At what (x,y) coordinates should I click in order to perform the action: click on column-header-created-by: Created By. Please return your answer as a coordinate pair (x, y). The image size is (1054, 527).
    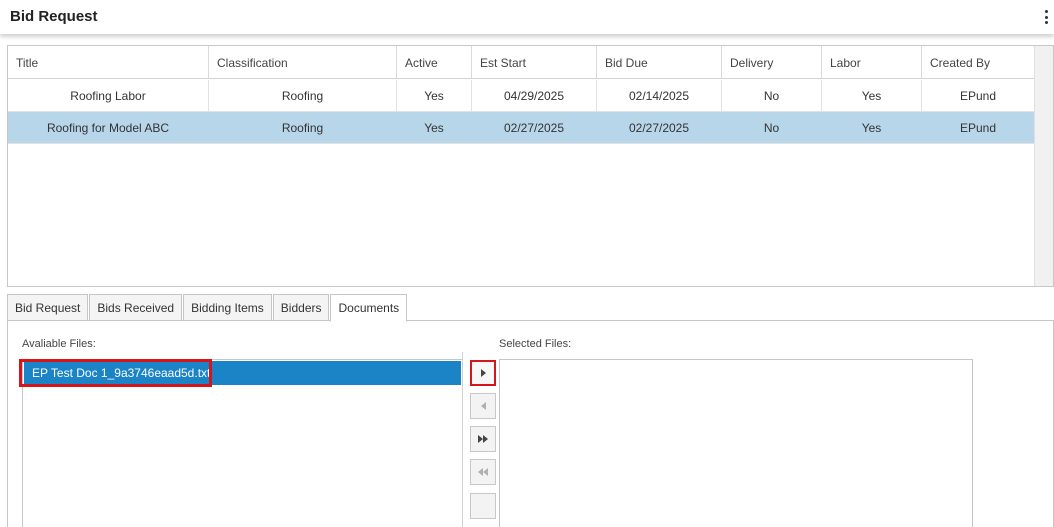
    Looking at the image, I should click on (978, 62).